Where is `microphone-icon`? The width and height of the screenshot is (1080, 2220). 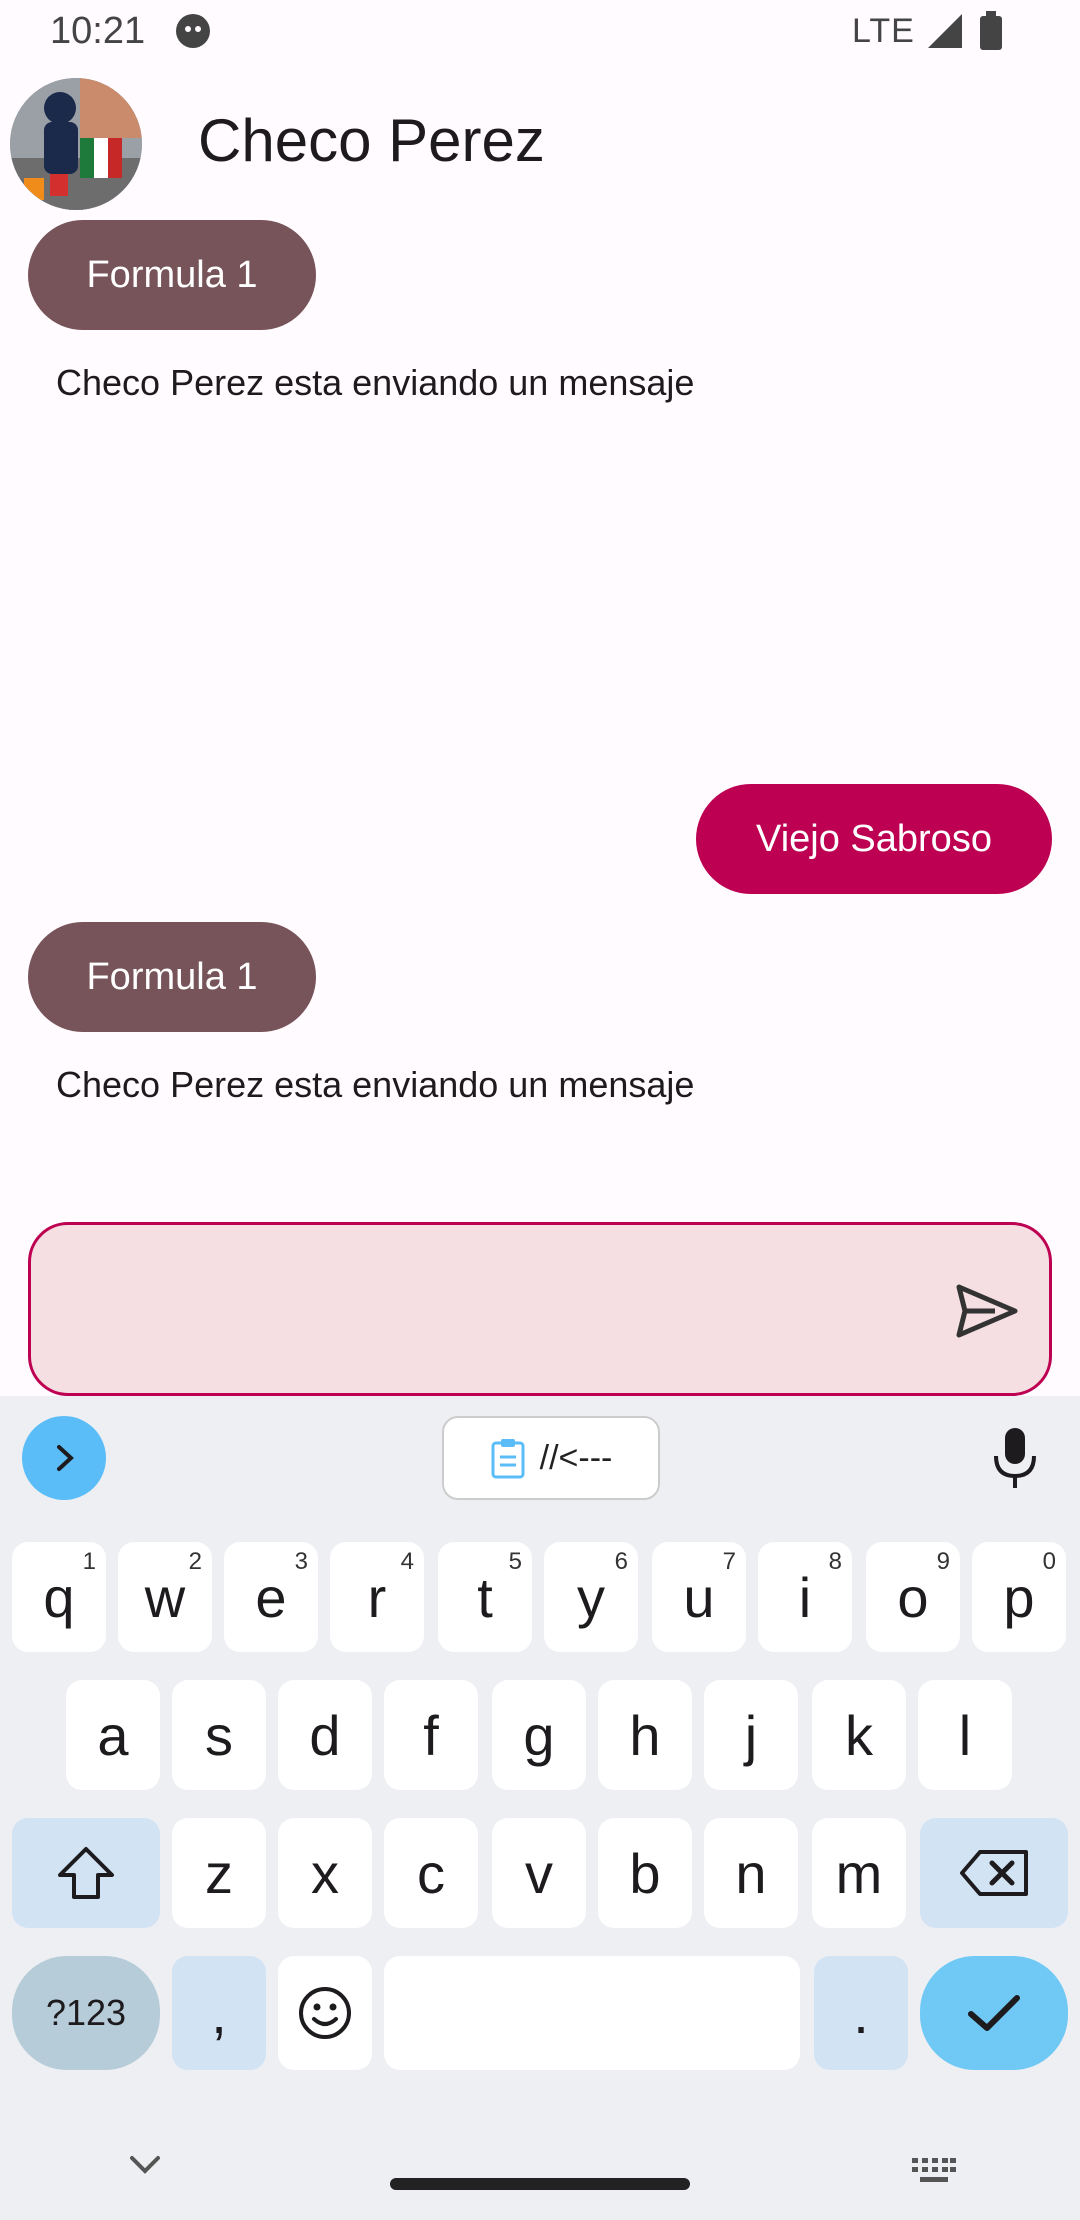
microphone-icon is located at coordinates (1015, 1458).